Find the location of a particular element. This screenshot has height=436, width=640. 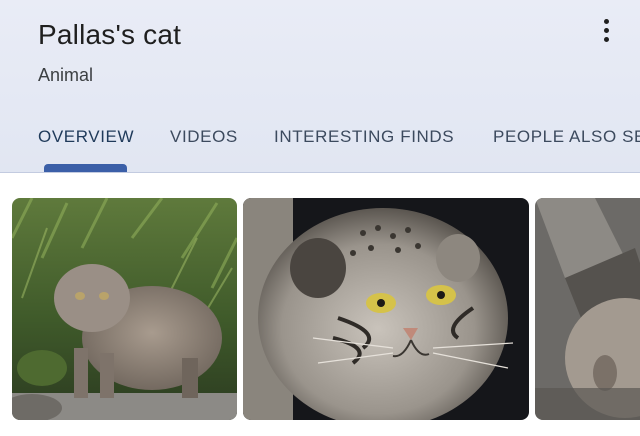

tab-videos: VIDEOS is located at coordinates (204, 137).